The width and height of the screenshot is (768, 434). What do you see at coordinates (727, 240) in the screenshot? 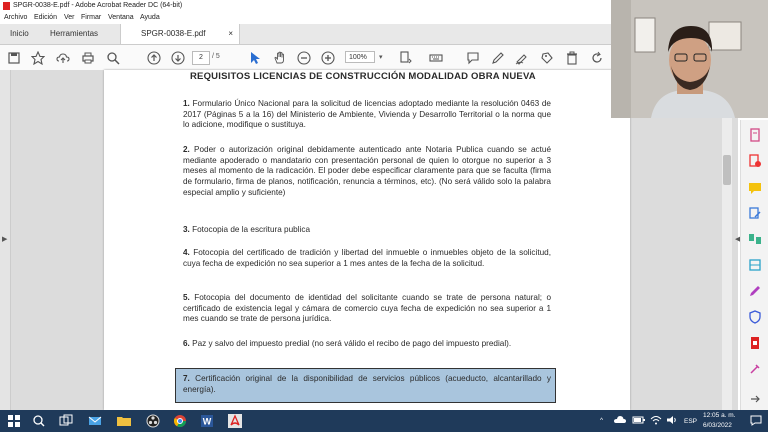
I see `vertical-scrollbar` at bounding box center [727, 240].